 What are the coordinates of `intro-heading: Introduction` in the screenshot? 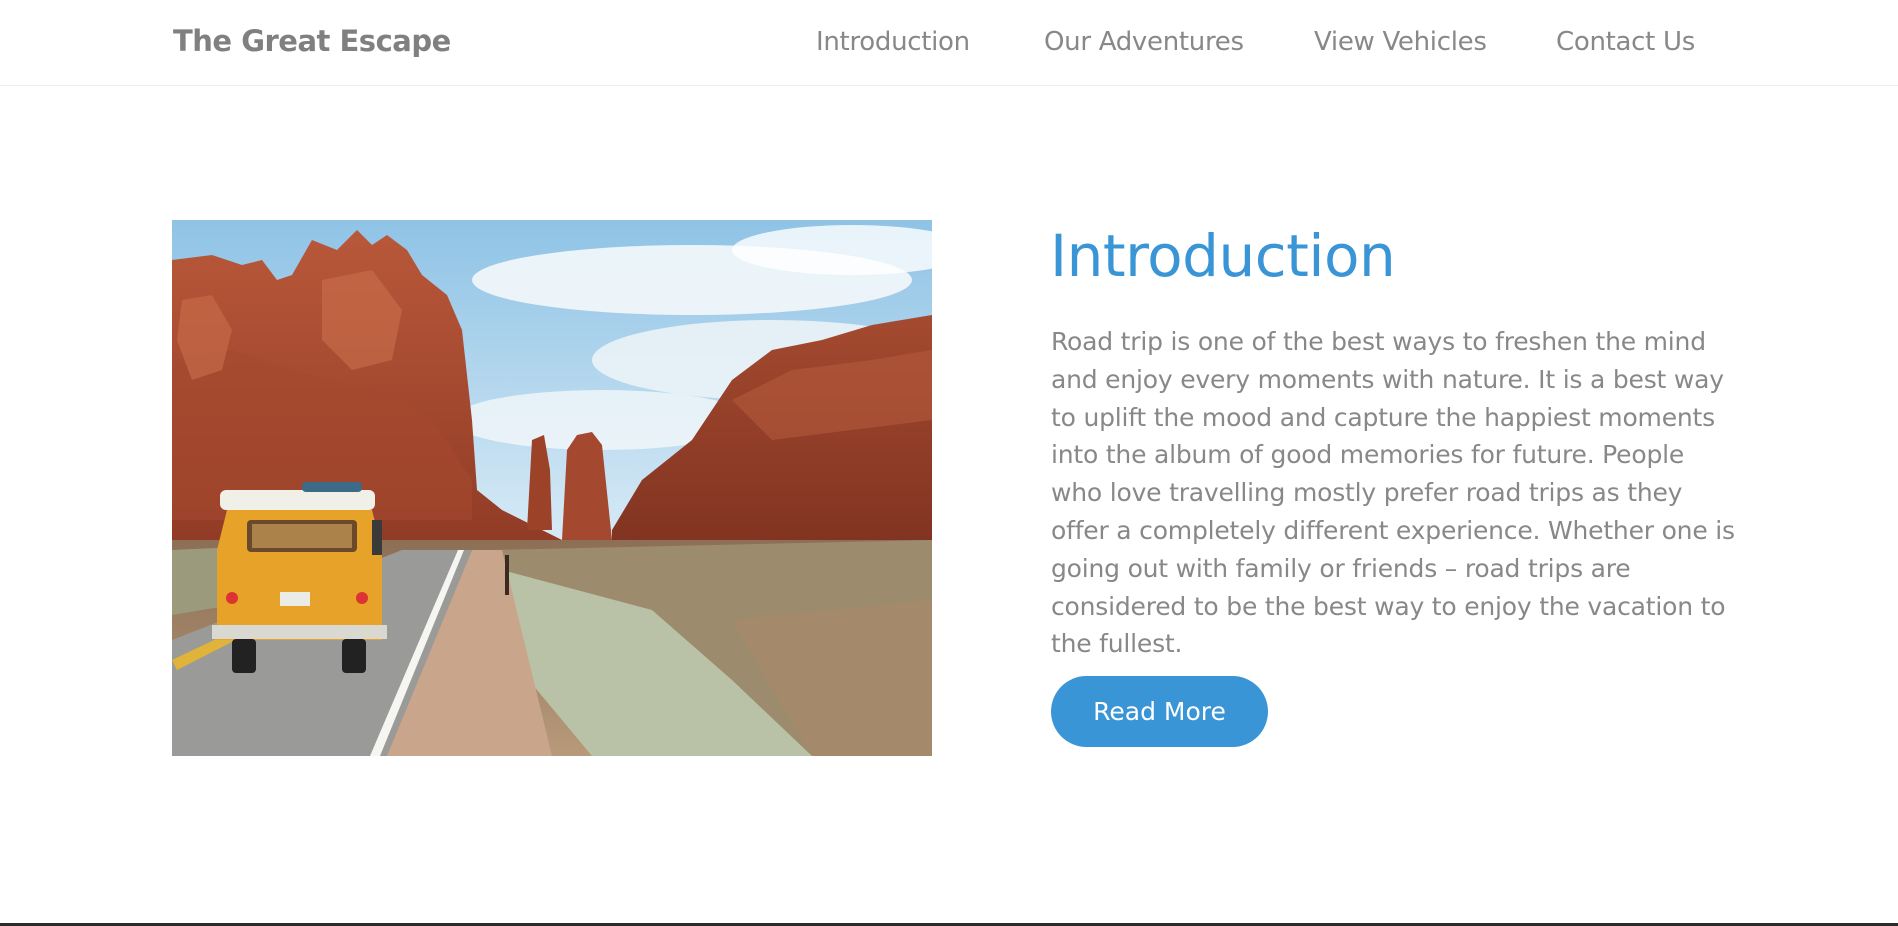 It's located at (1223, 256).